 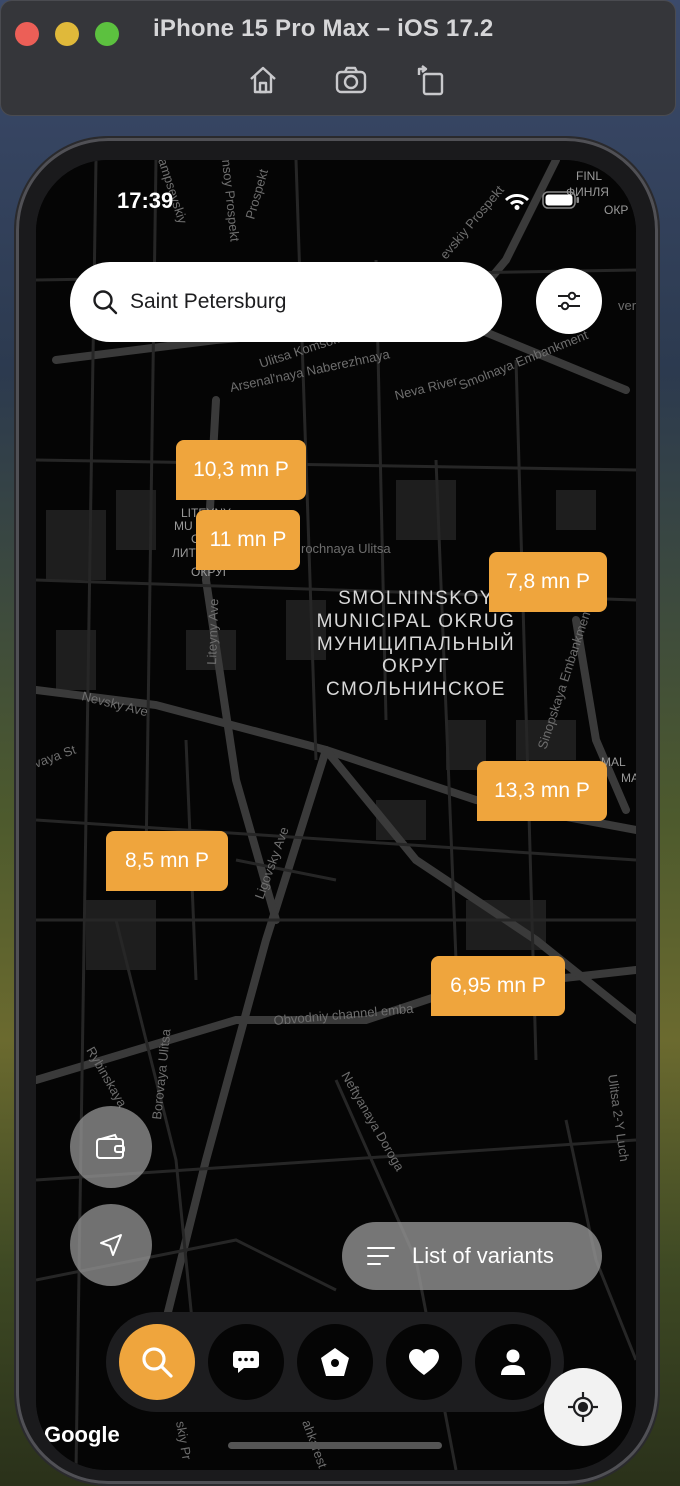 I want to click on map-corner-label: ОКР, so click(x=616, y=210).